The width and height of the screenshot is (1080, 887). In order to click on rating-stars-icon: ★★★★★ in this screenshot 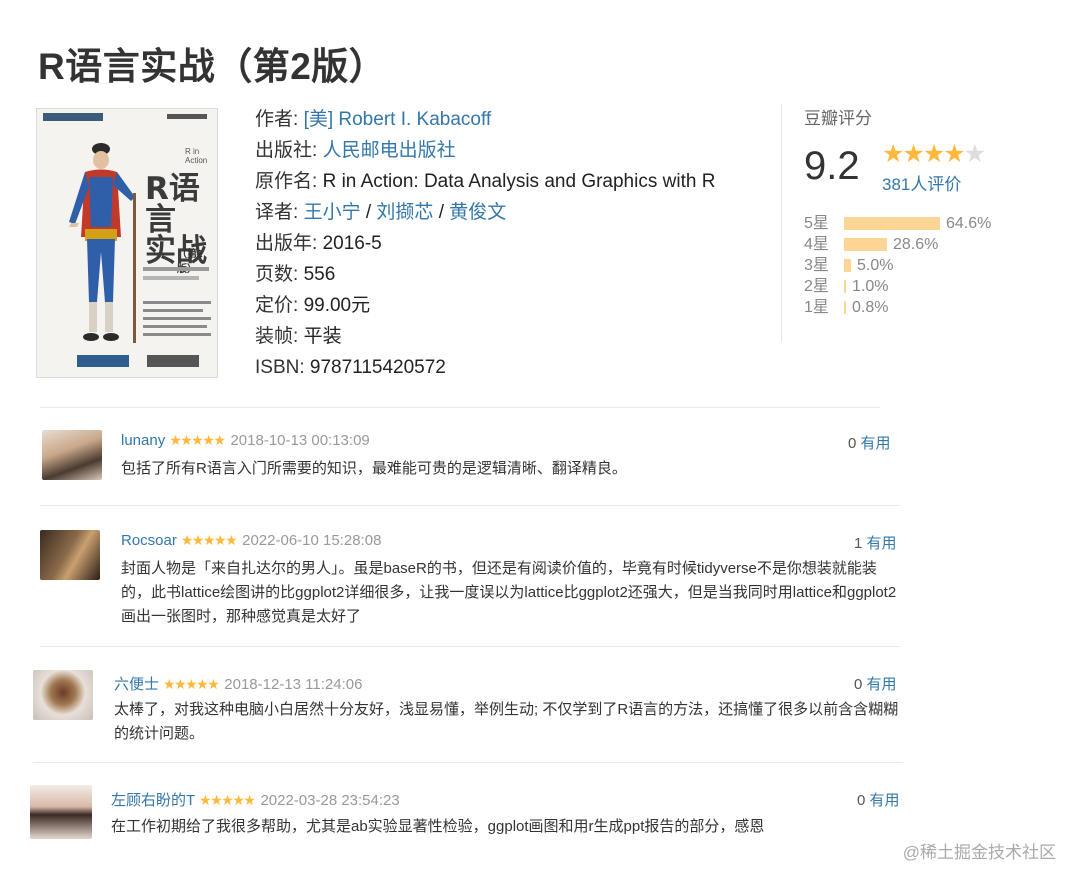, I will do `click(934, 154)`.